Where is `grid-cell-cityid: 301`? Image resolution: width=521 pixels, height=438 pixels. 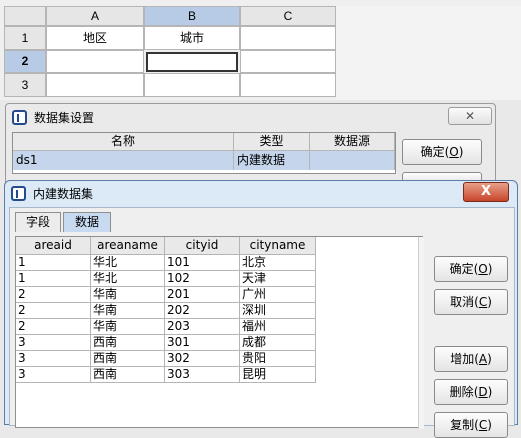
grid-cell-cityid: 301 is located at coordinates (202, 343).